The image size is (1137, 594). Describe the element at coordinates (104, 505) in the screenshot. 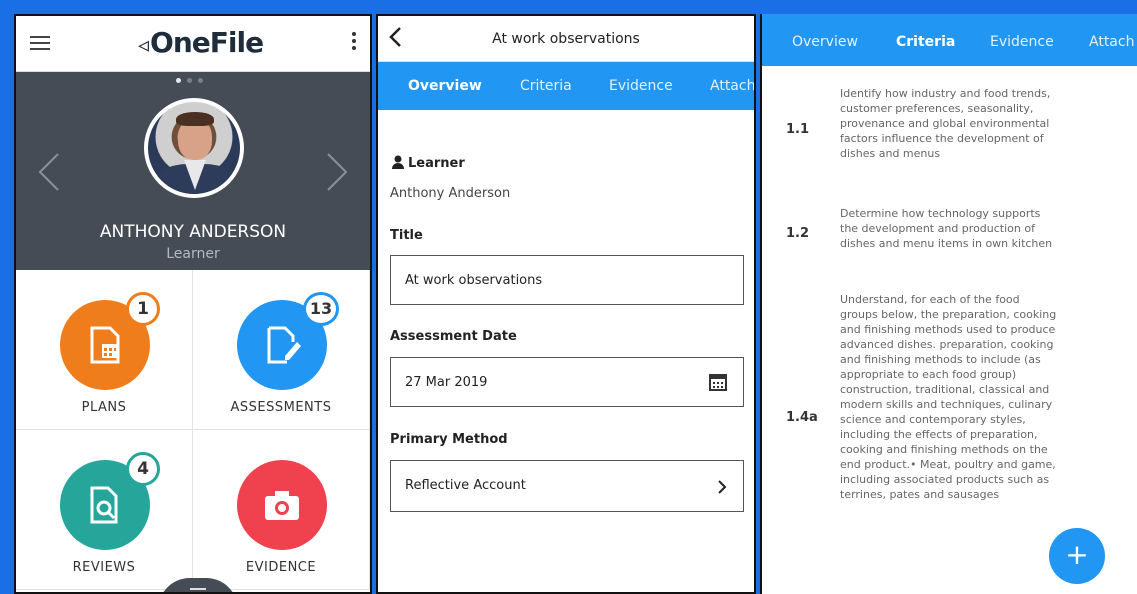

I see `search-document-icon` at that location.